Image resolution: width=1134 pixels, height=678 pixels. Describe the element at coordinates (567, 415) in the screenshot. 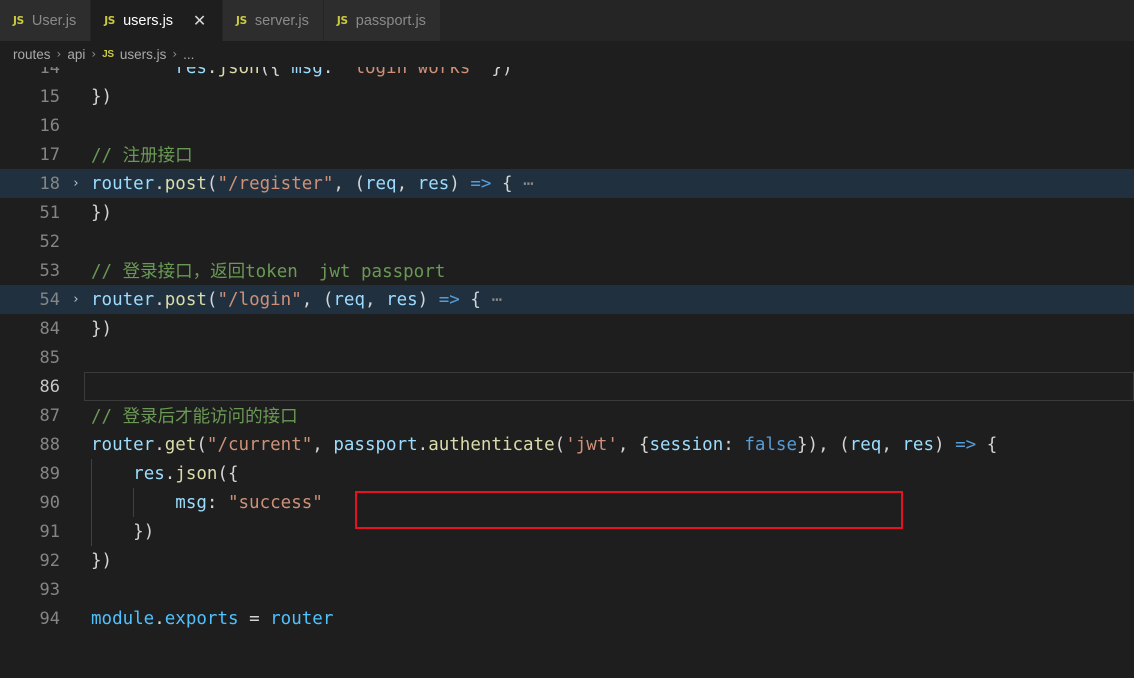

I see `code-line-87: 87 // 登录后才能访问的接口` at that location.